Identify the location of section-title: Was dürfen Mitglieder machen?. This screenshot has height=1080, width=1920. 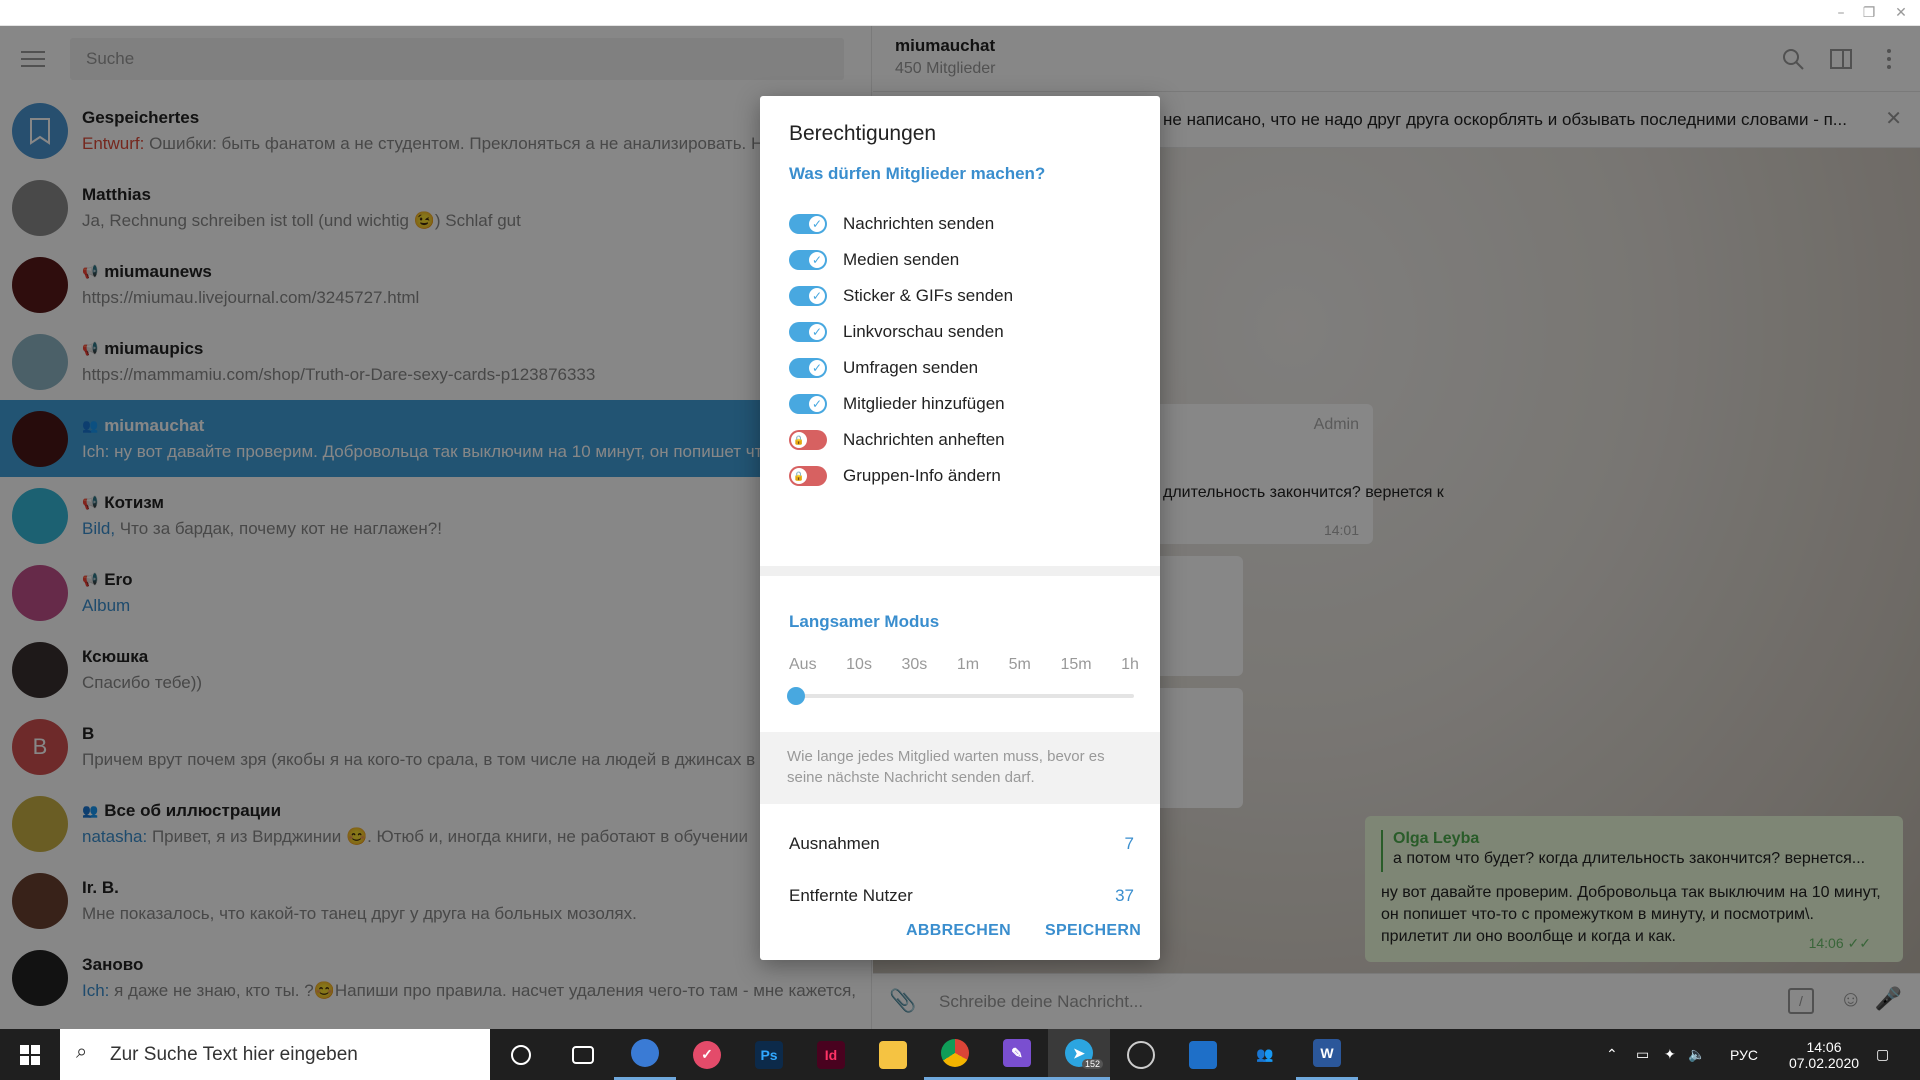
(917, 173).